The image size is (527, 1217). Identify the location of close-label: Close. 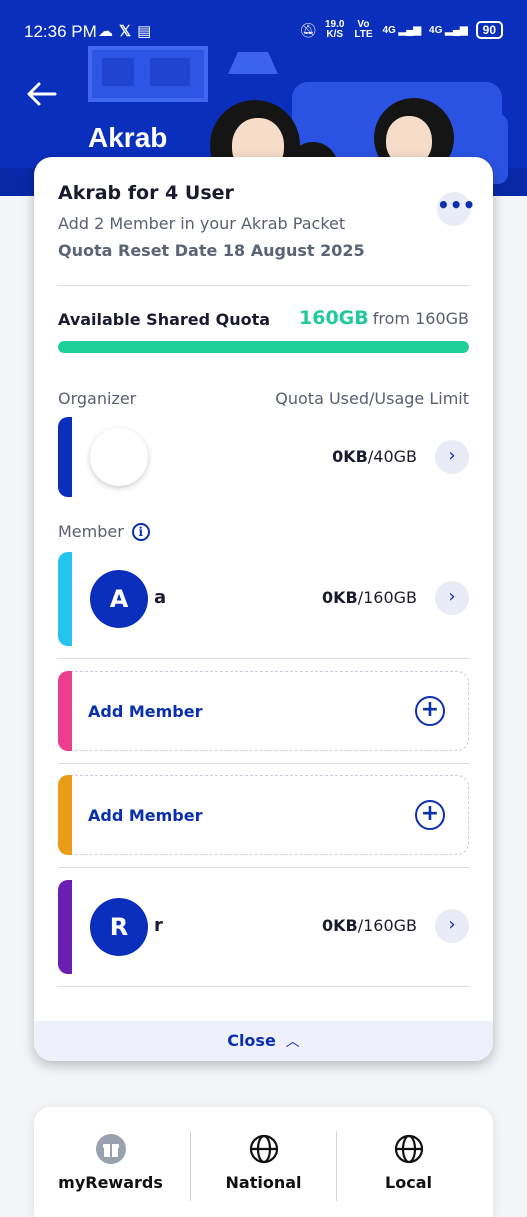
(251, 1040).